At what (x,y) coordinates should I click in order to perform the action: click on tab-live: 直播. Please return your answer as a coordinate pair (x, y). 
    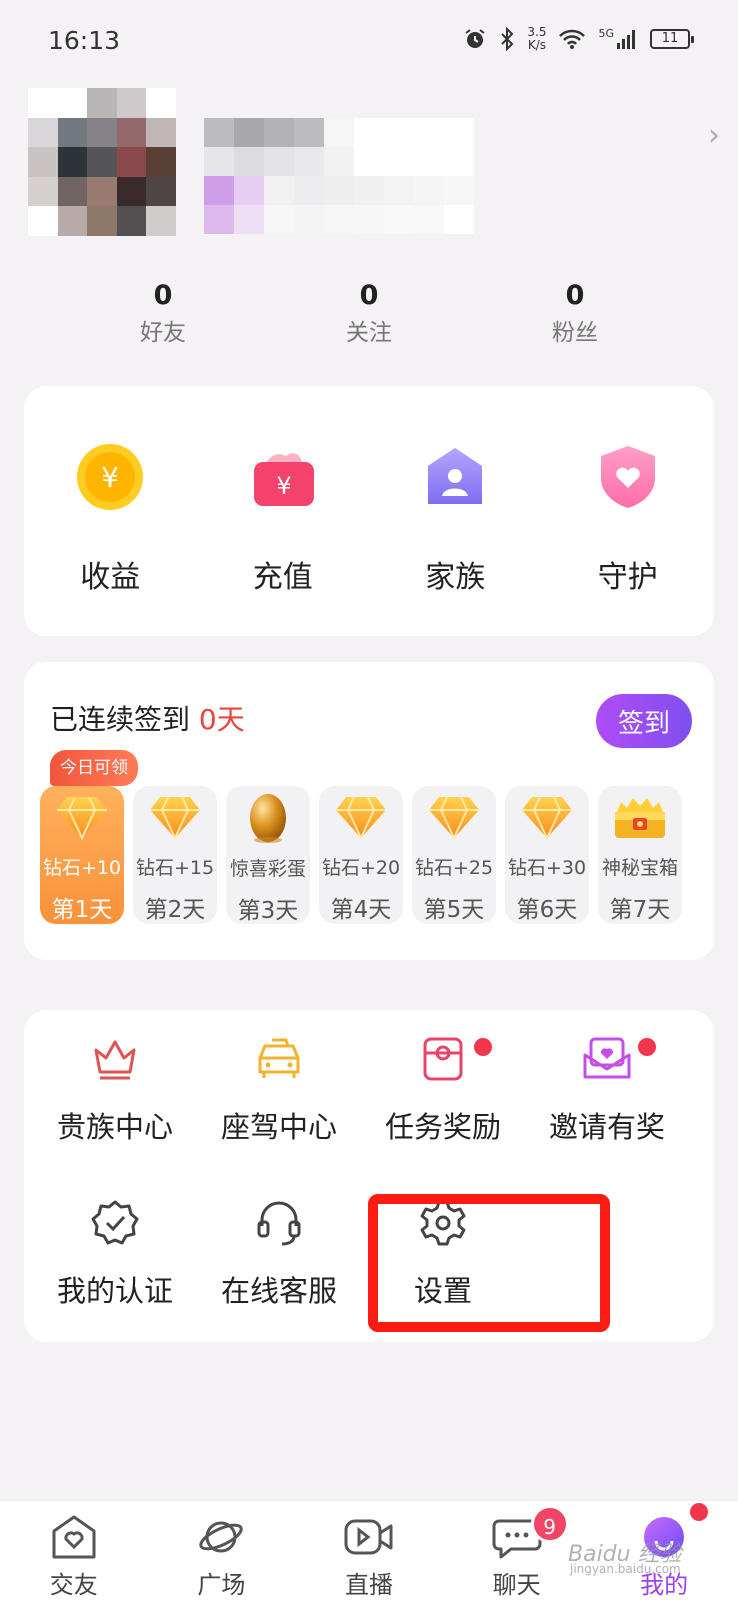
    Looking at the image, I should click on (369, 1550).